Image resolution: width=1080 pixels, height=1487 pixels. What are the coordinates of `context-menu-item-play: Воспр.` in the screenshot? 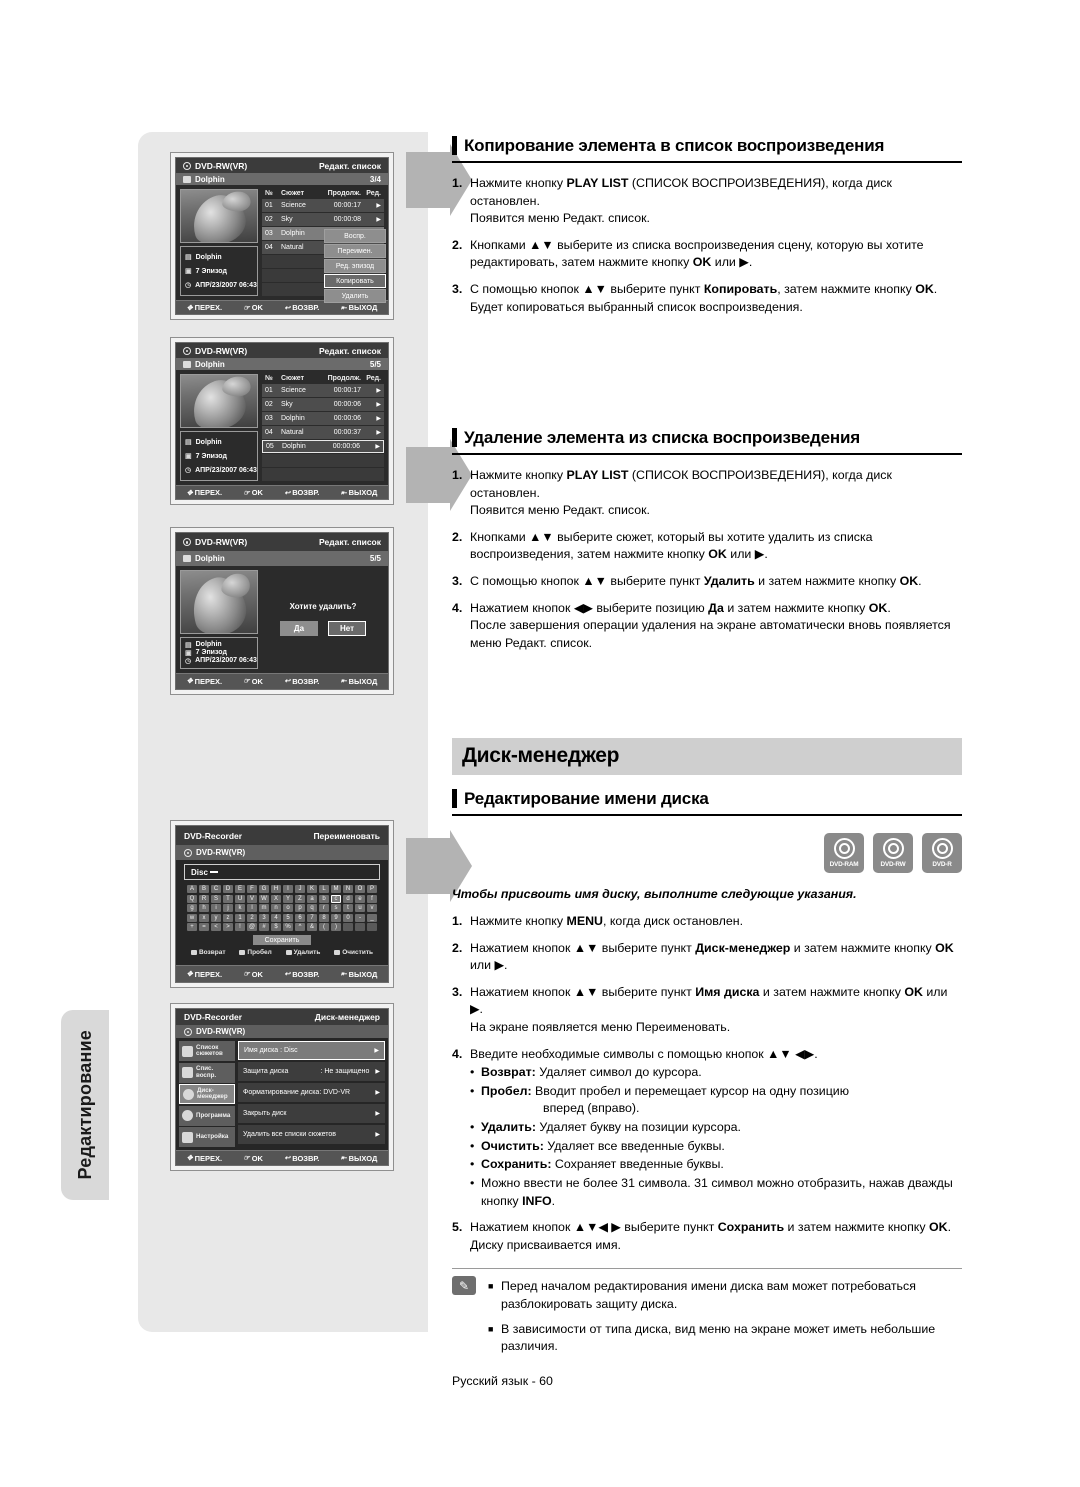 It's located at (355, 236).